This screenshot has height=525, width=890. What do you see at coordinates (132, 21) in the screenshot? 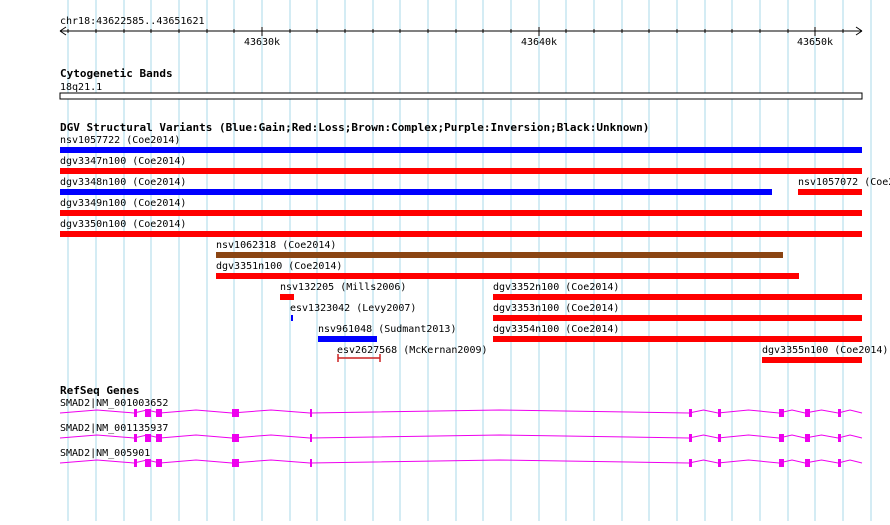
I see `locus-label: chr18:43622585..43651621` at bounding box center [132, 21].